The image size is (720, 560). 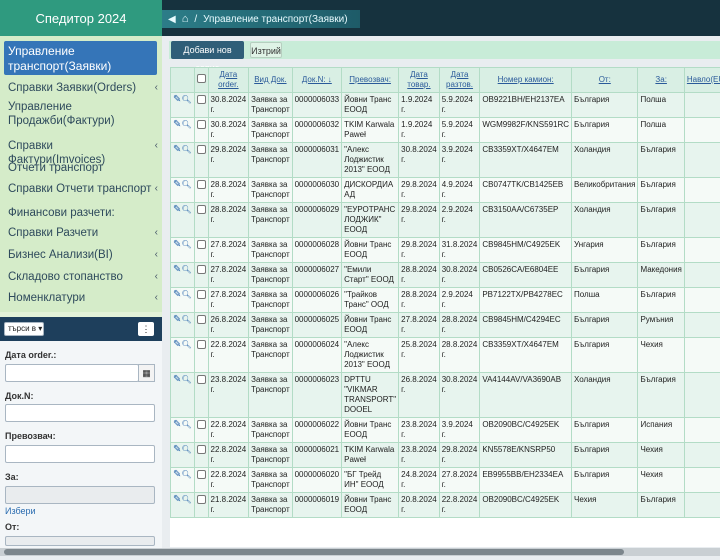 I want to click on breadcrumb-current: Управление транспорт(Заявки), so click(x=275, y=19).